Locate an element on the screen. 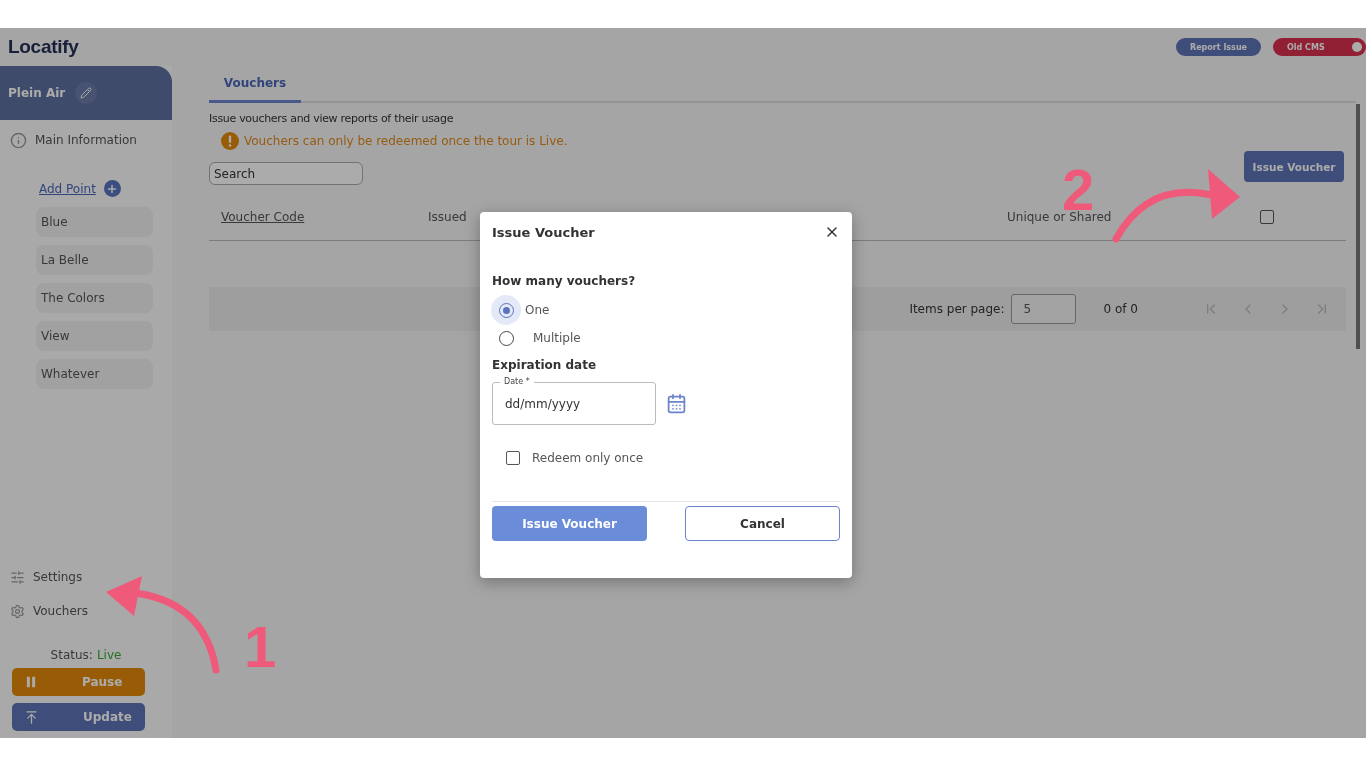  add-point-link: Add Point is located at coordinates (67, 188).